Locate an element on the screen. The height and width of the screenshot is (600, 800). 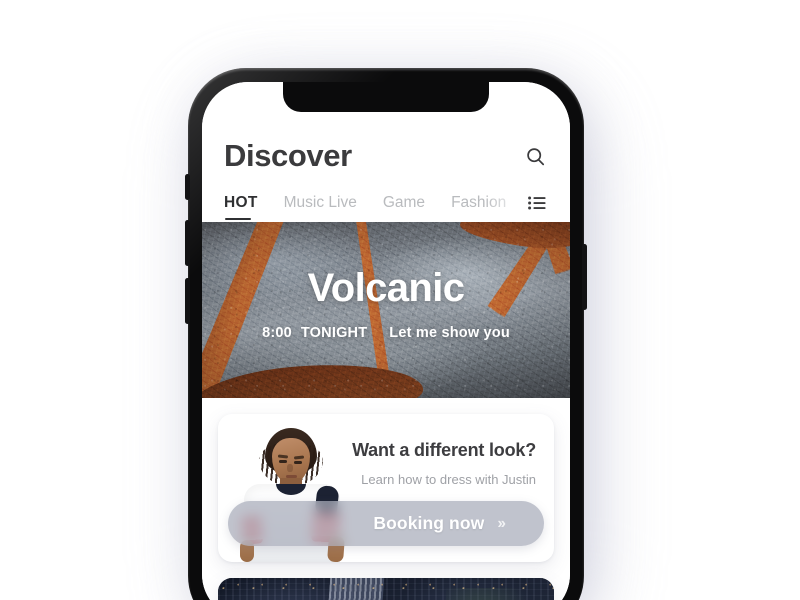
hero-text-block: Volcanic 8:00 TONIGHT Let me show you is located at coordinates (386, 304).